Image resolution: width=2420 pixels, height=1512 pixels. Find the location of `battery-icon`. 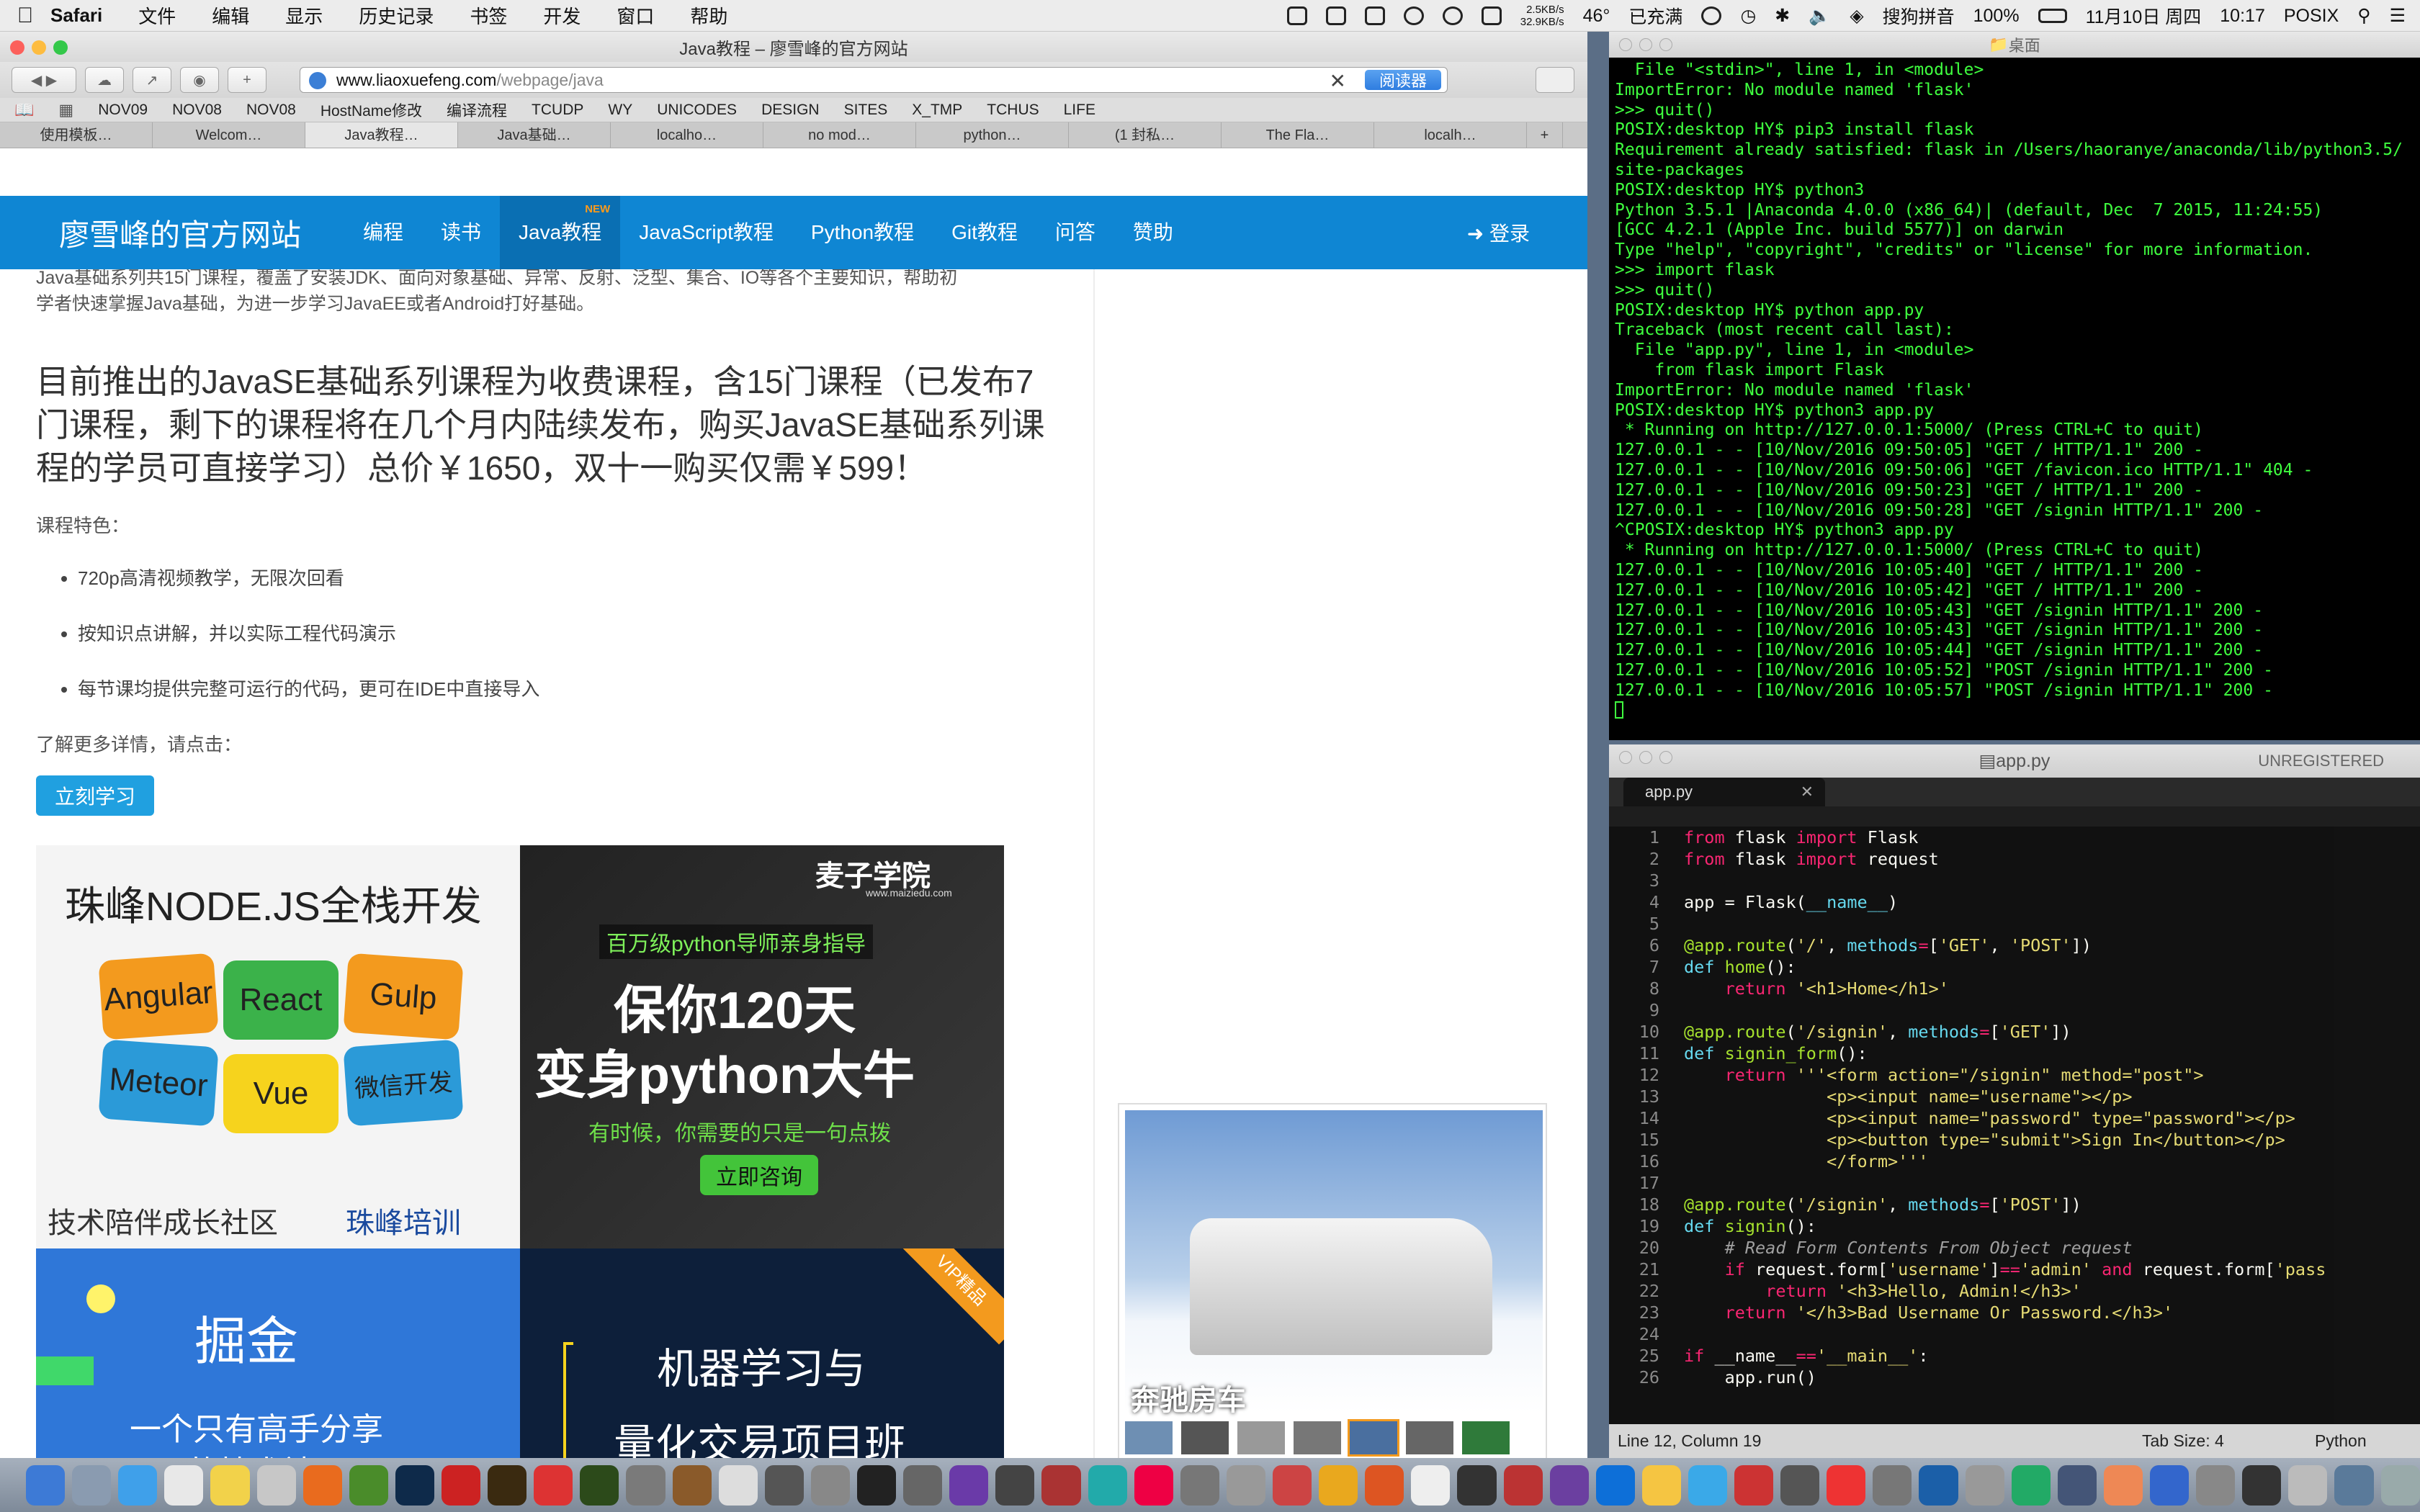

battery-icon is located at coordinates (2052, 16).